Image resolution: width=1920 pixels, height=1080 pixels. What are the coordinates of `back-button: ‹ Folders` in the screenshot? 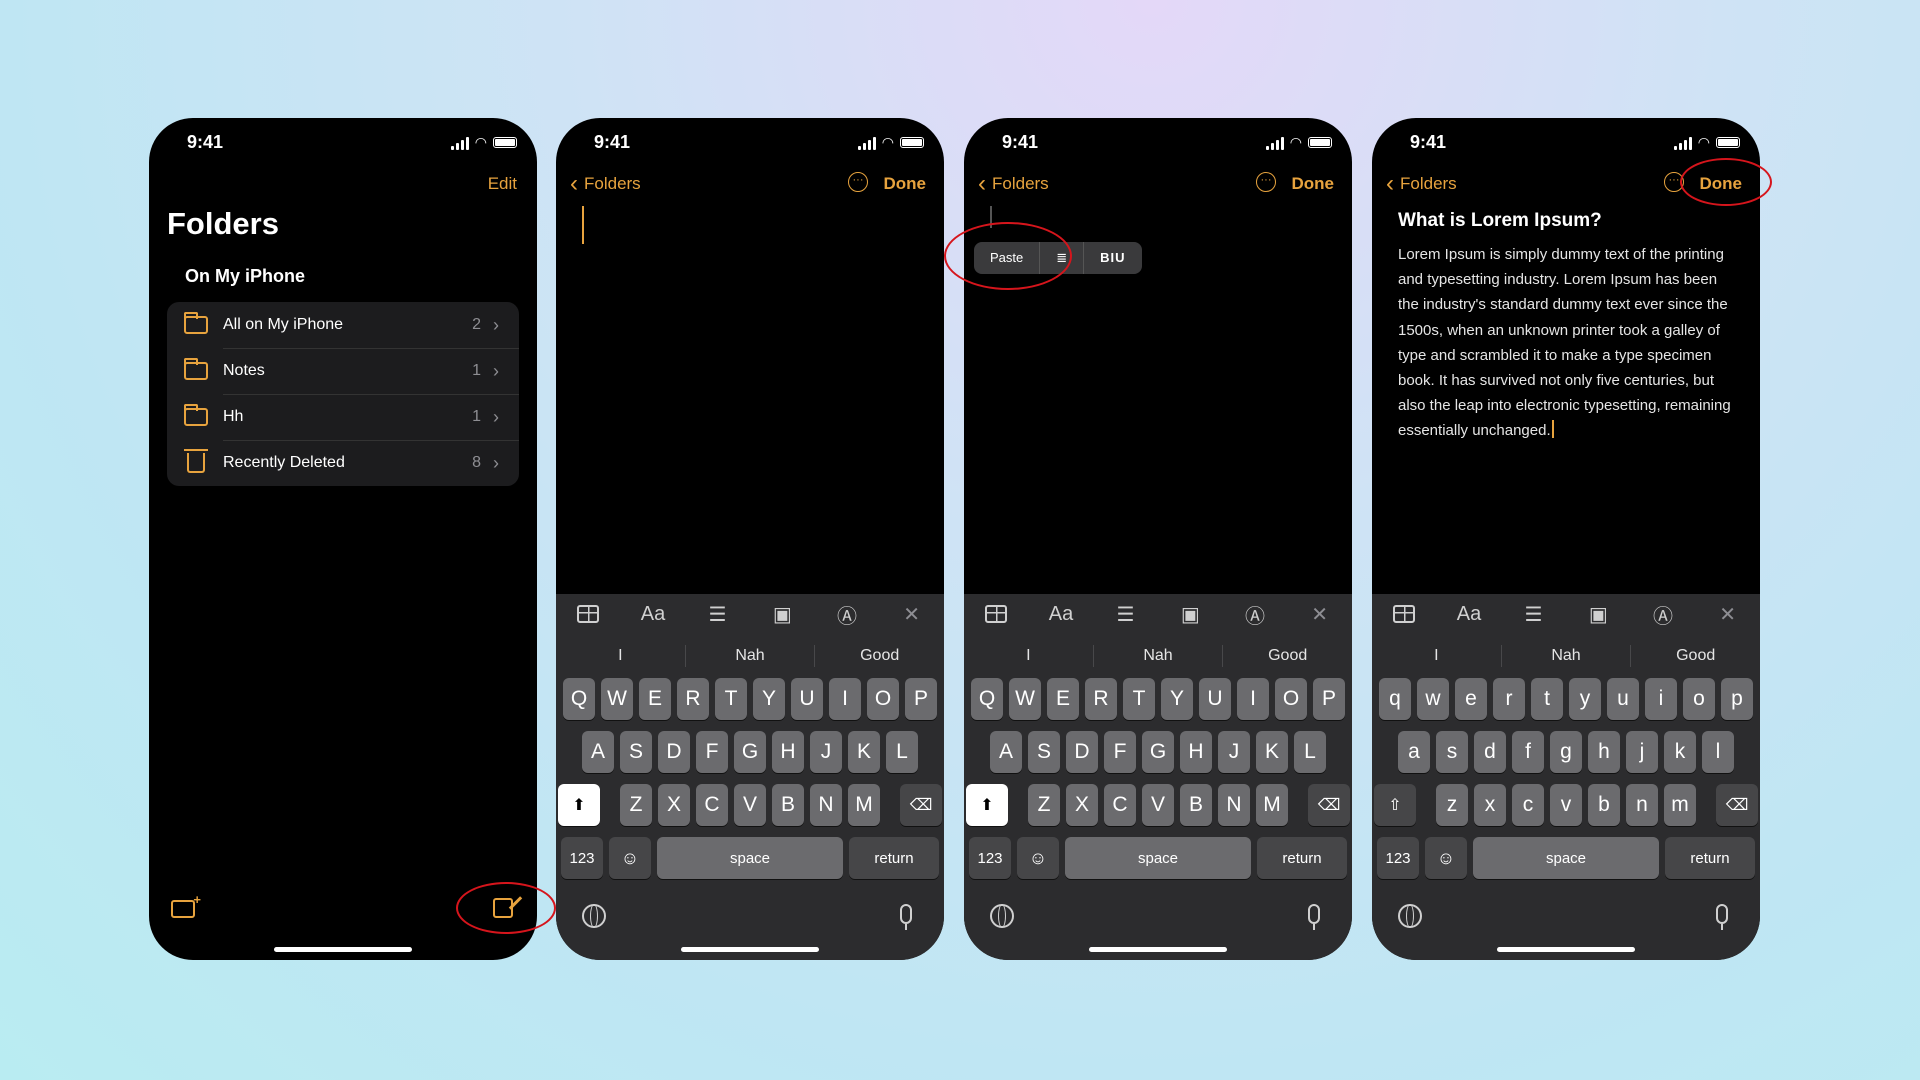 It's located at (1013, 184).